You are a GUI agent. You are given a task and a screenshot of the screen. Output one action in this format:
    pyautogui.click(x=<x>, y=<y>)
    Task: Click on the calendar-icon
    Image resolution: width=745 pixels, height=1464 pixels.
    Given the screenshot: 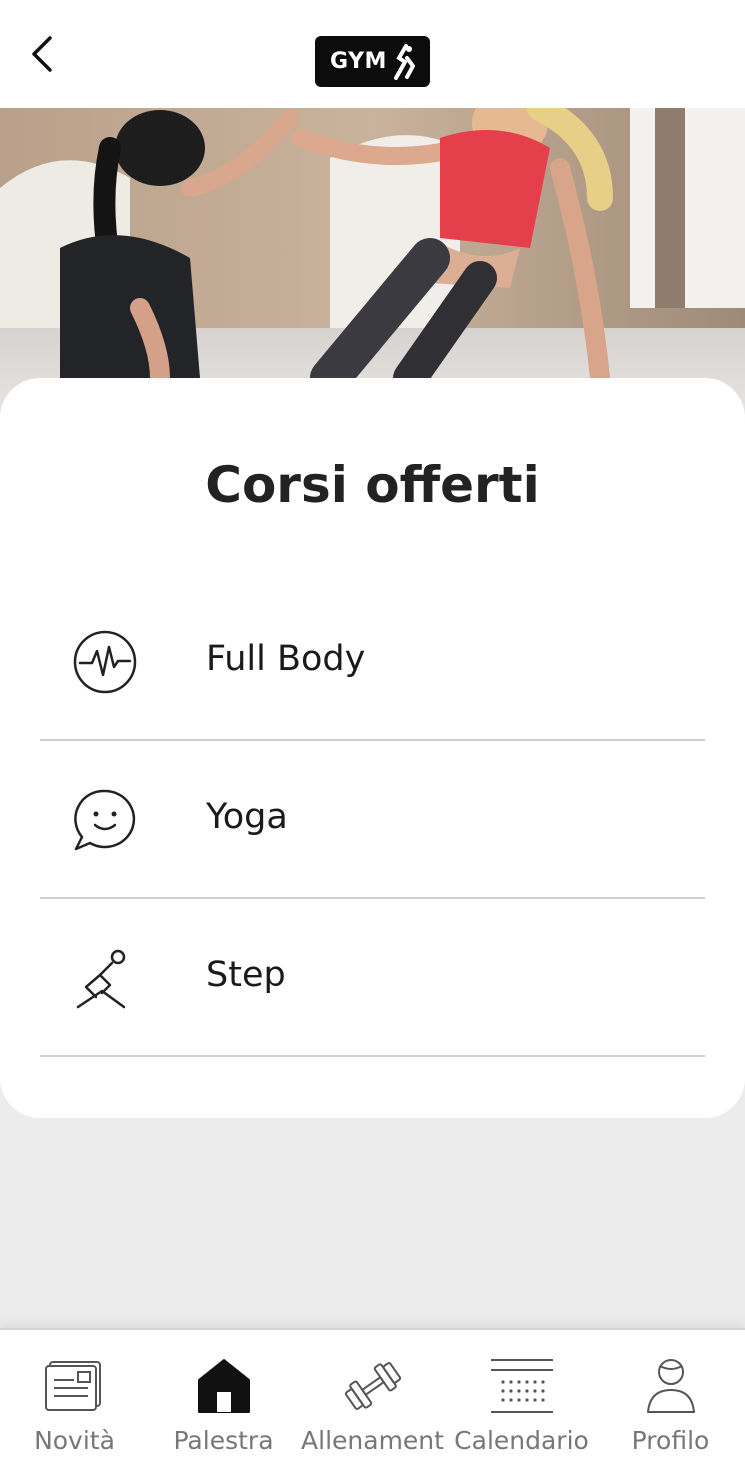 What is the action you would take?
    pyautogui.click(x=522, y=1386)
    